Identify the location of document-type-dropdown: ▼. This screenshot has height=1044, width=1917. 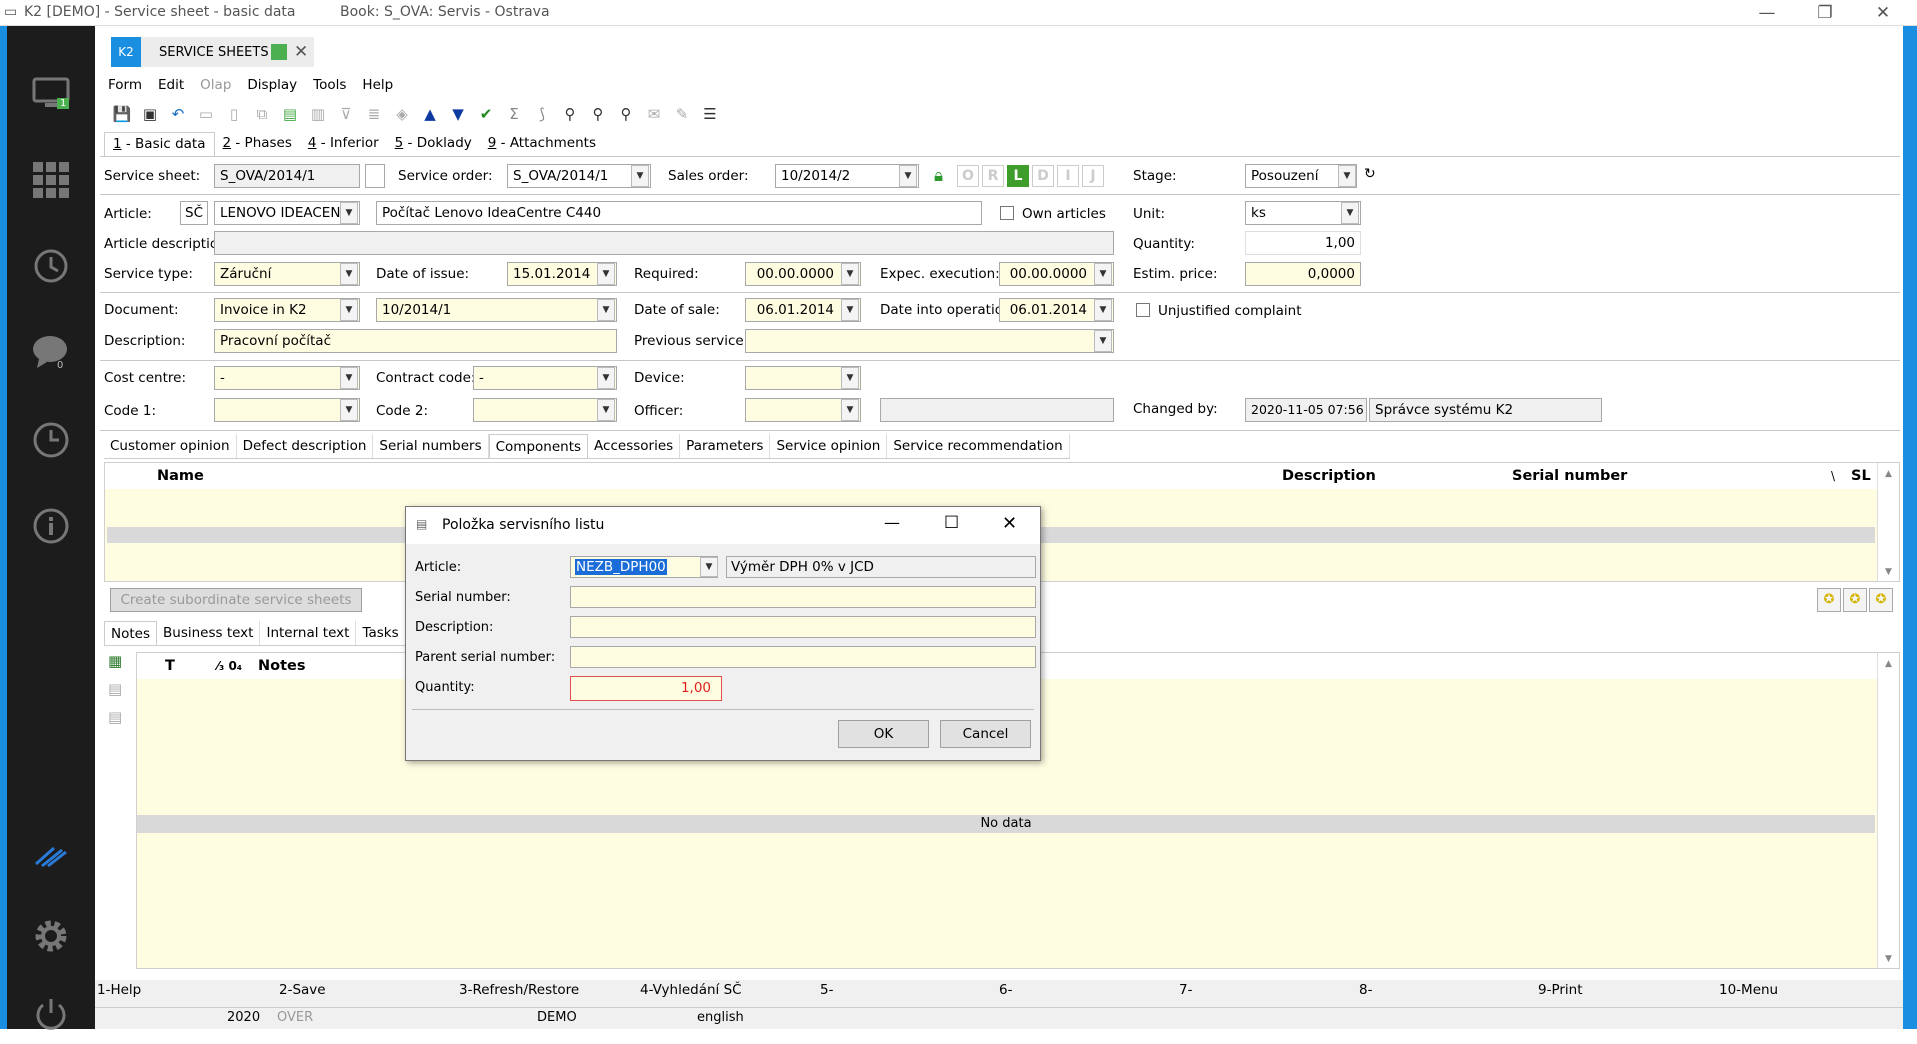
(349, 310).